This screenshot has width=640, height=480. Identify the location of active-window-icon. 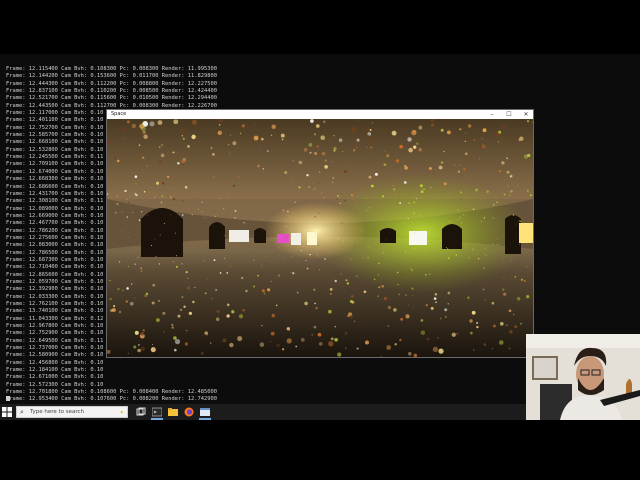
(205, 412).